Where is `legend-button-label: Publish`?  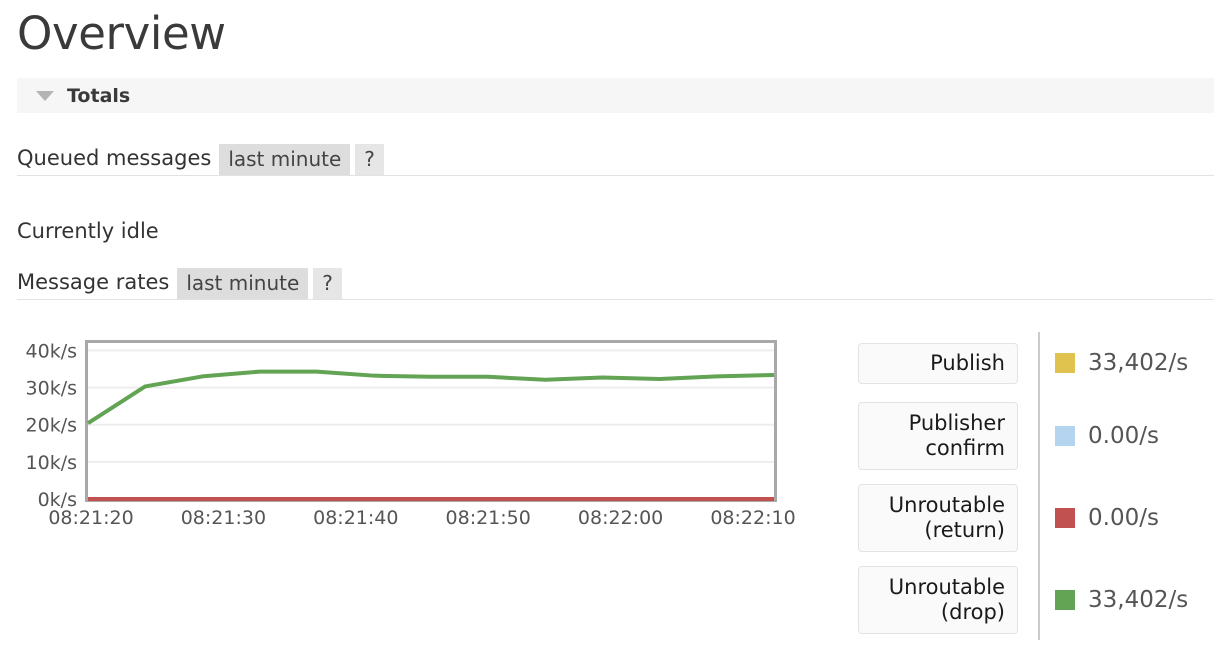 legend-button-label: Publish is located at coordinates (967, 362).